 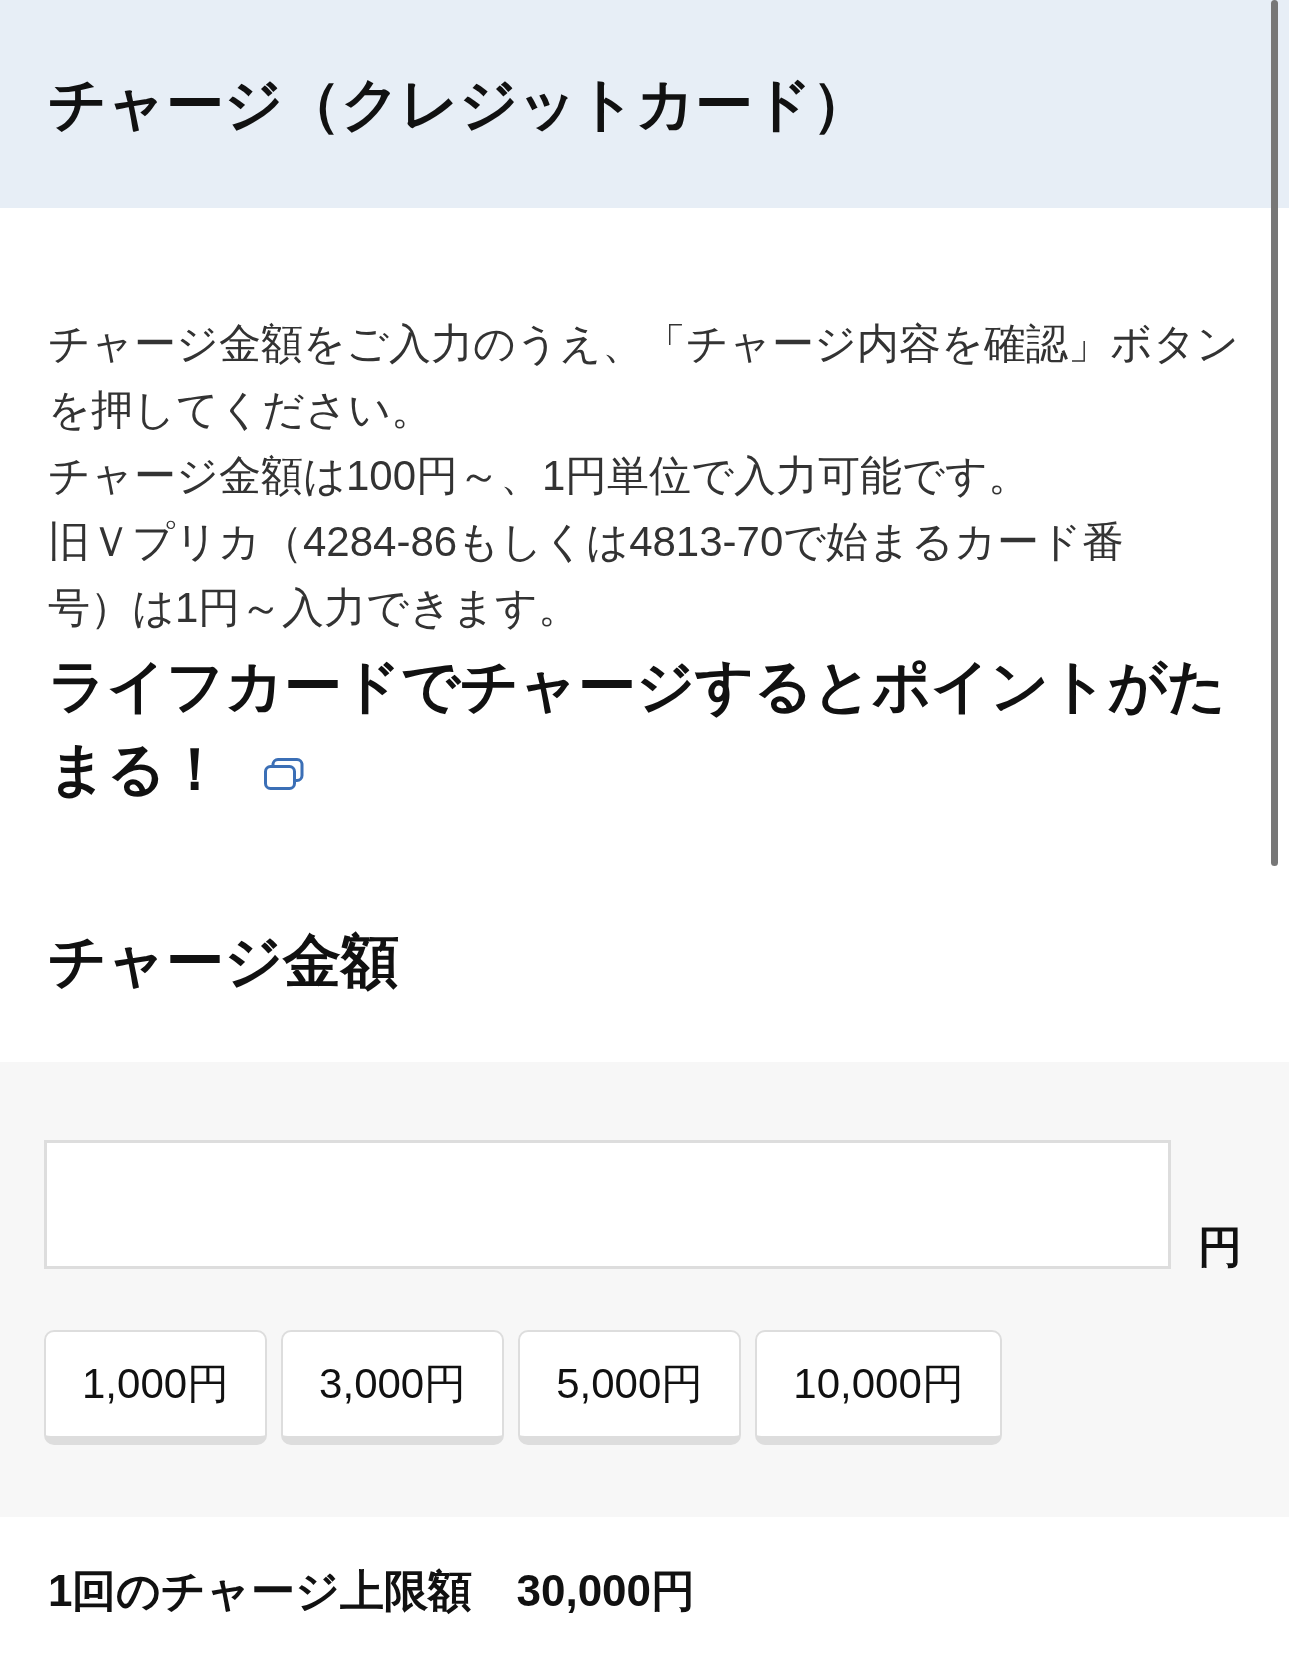 I want to click on limit-value: 30,000円, so click(x=606, y=1591).